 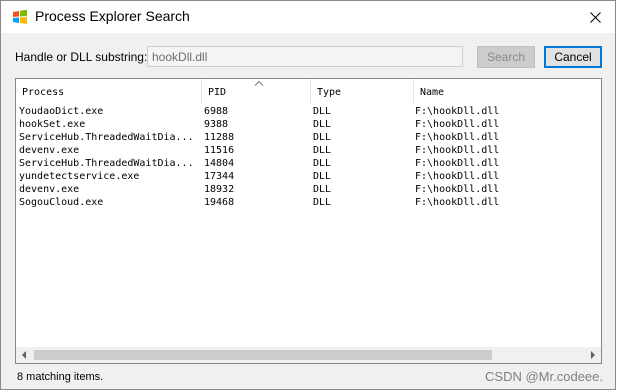 What do you see at coordinates (308, 17) in the screenshot?
I see `title-bar: Process Explorer Search` at bounding box center [308, 17].